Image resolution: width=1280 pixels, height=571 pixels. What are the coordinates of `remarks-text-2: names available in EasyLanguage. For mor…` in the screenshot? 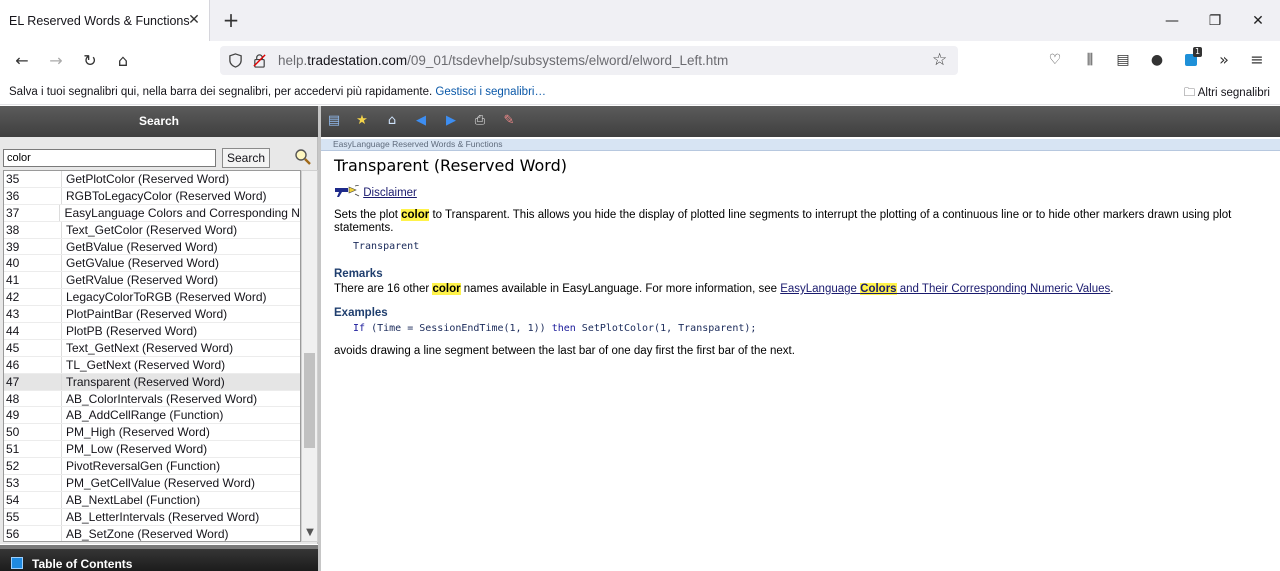 It's located at (620, 289).